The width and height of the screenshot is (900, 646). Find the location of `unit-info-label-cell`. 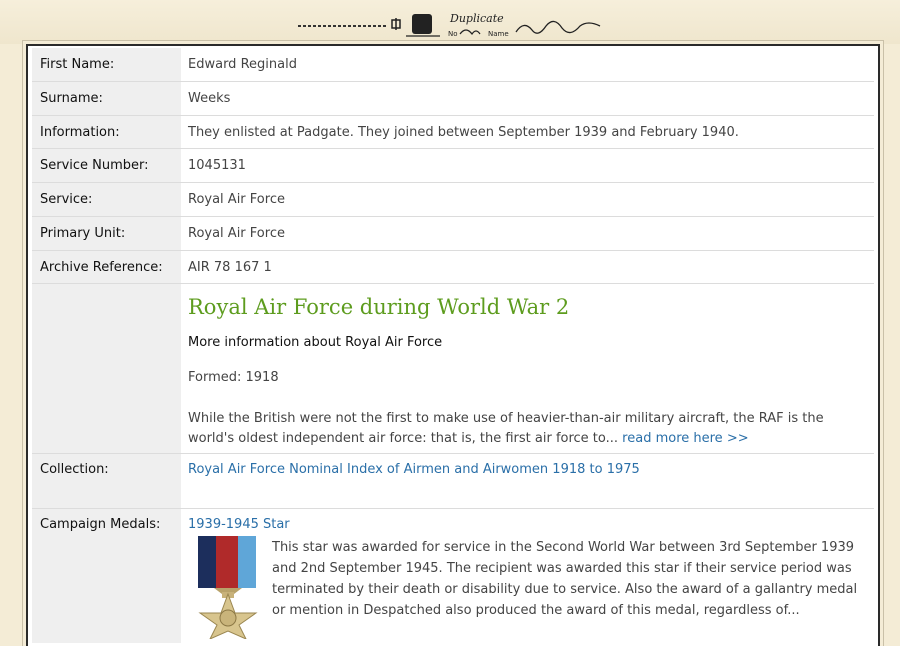

unit-info-label-cell is located at coordinates (106, 368).